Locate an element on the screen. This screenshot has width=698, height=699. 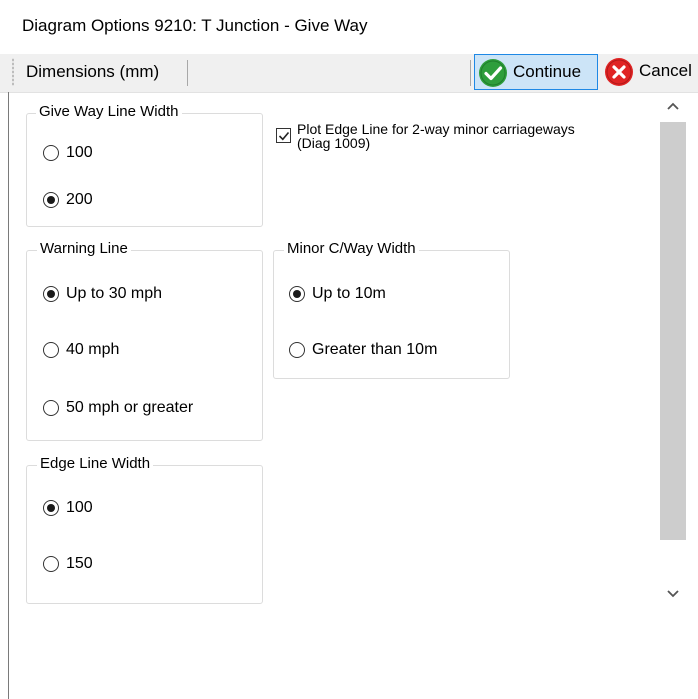
toolbar-grip-icon is located at coordinates (13, 72).